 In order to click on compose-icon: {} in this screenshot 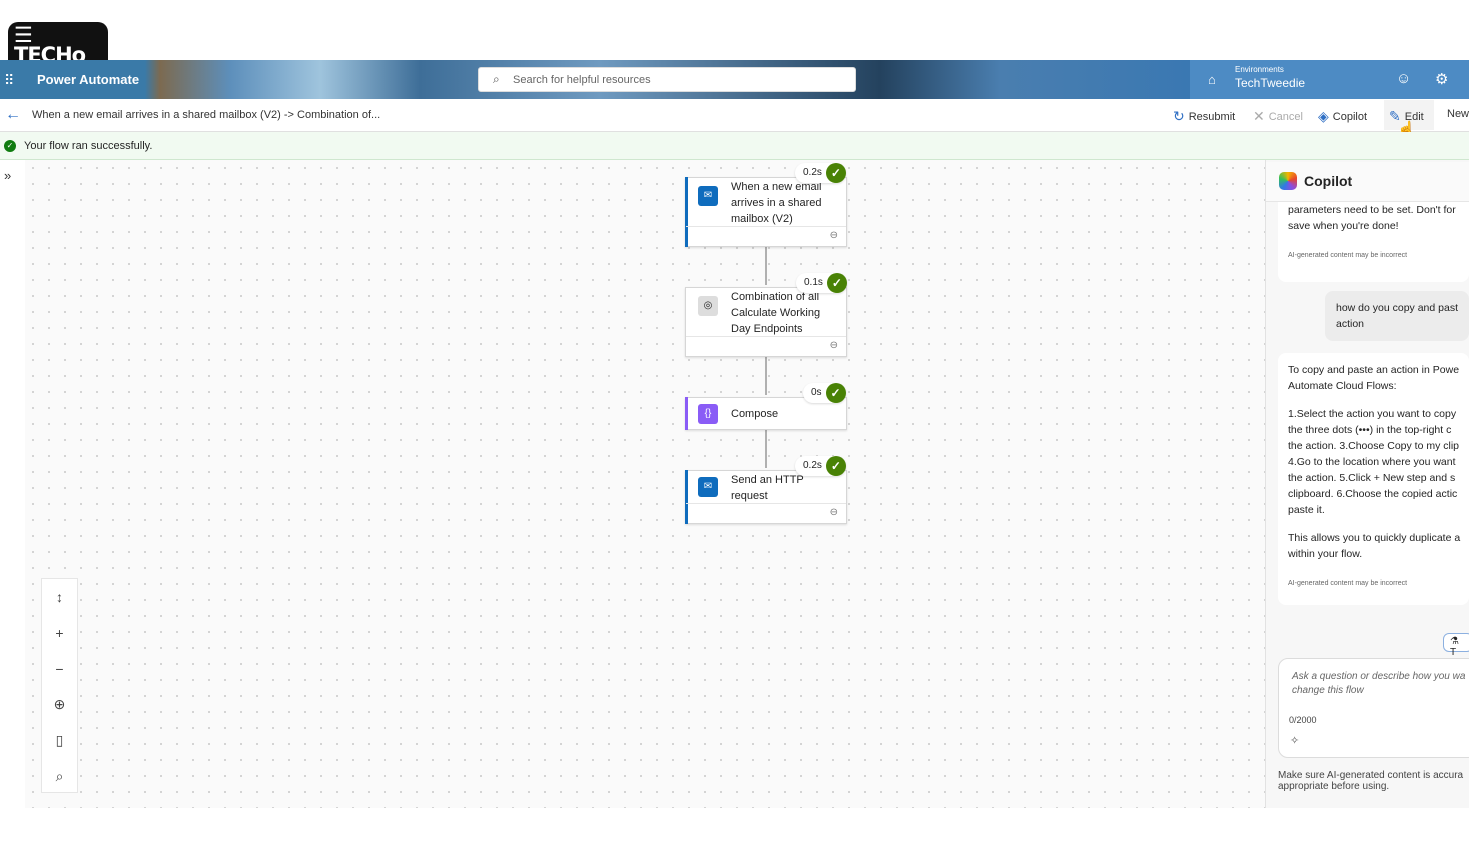, I will do `click(708, 414)`.